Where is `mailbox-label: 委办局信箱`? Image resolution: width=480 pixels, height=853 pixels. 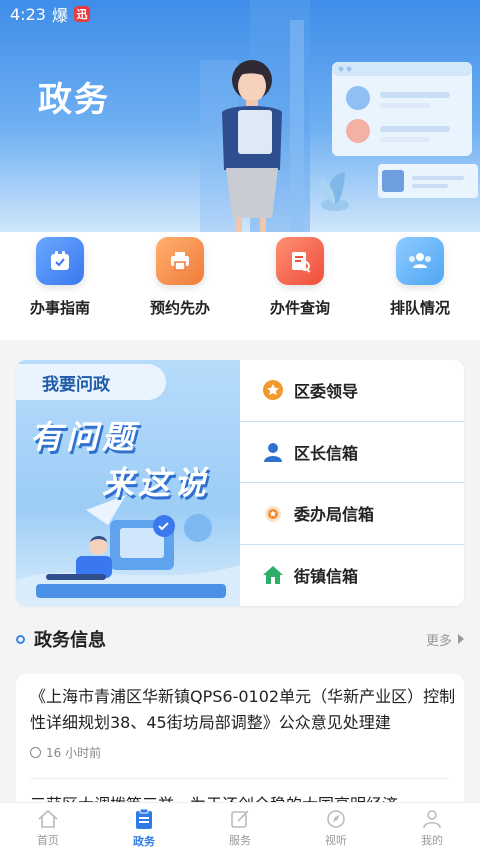 mailbox-label: 委办局信箱 is located at coordinates (334, 515).